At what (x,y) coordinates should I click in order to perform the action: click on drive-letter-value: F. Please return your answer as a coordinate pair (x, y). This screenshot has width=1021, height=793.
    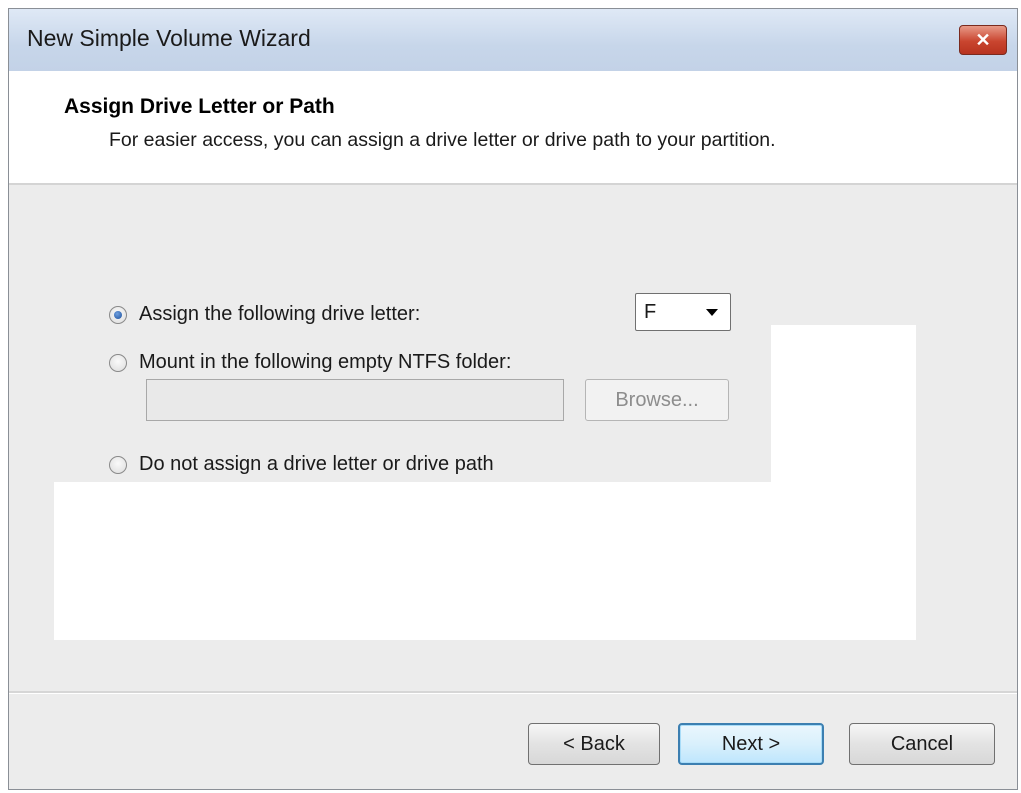
    Looking at the image, I should click on (650, 311).